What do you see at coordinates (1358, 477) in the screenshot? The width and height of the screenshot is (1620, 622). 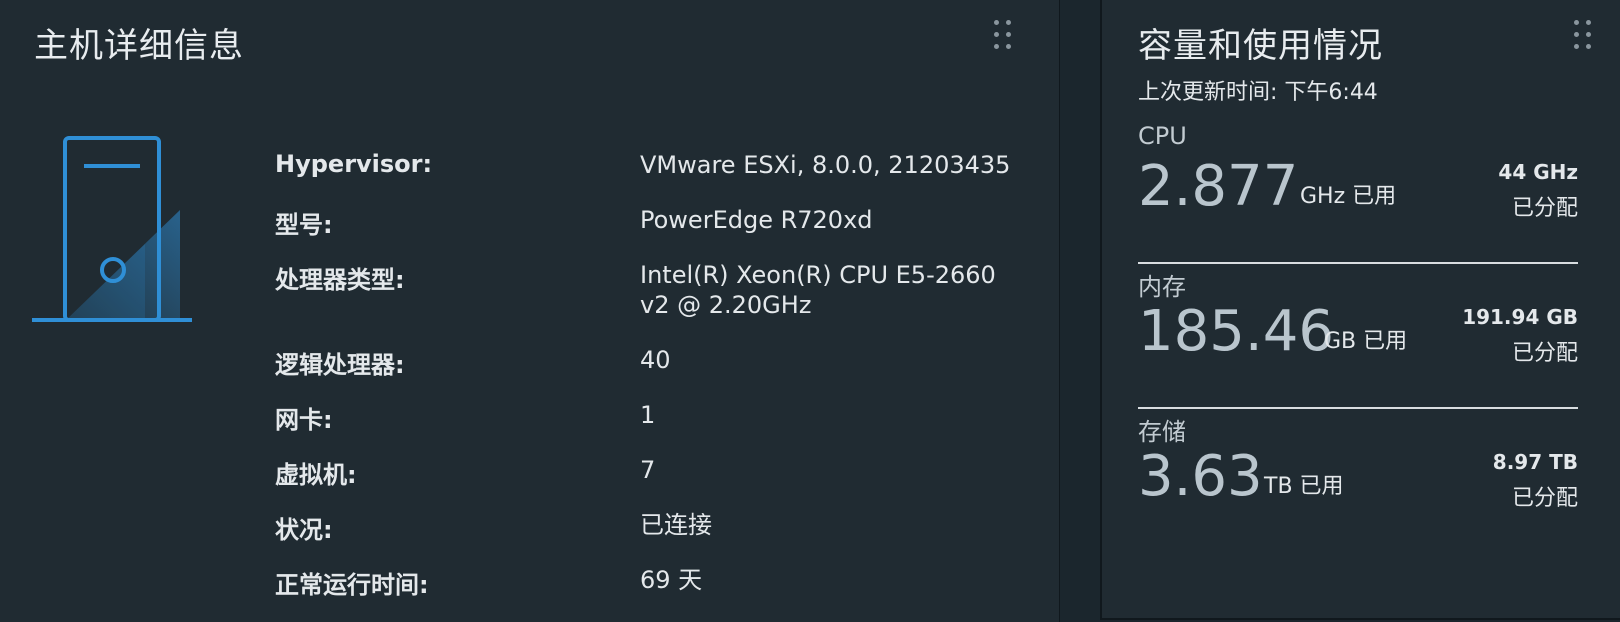 I see `metric-storage: 存储 3.63 TB 已用 8.97 TB 已分配` at bounding box center [1358, 477].